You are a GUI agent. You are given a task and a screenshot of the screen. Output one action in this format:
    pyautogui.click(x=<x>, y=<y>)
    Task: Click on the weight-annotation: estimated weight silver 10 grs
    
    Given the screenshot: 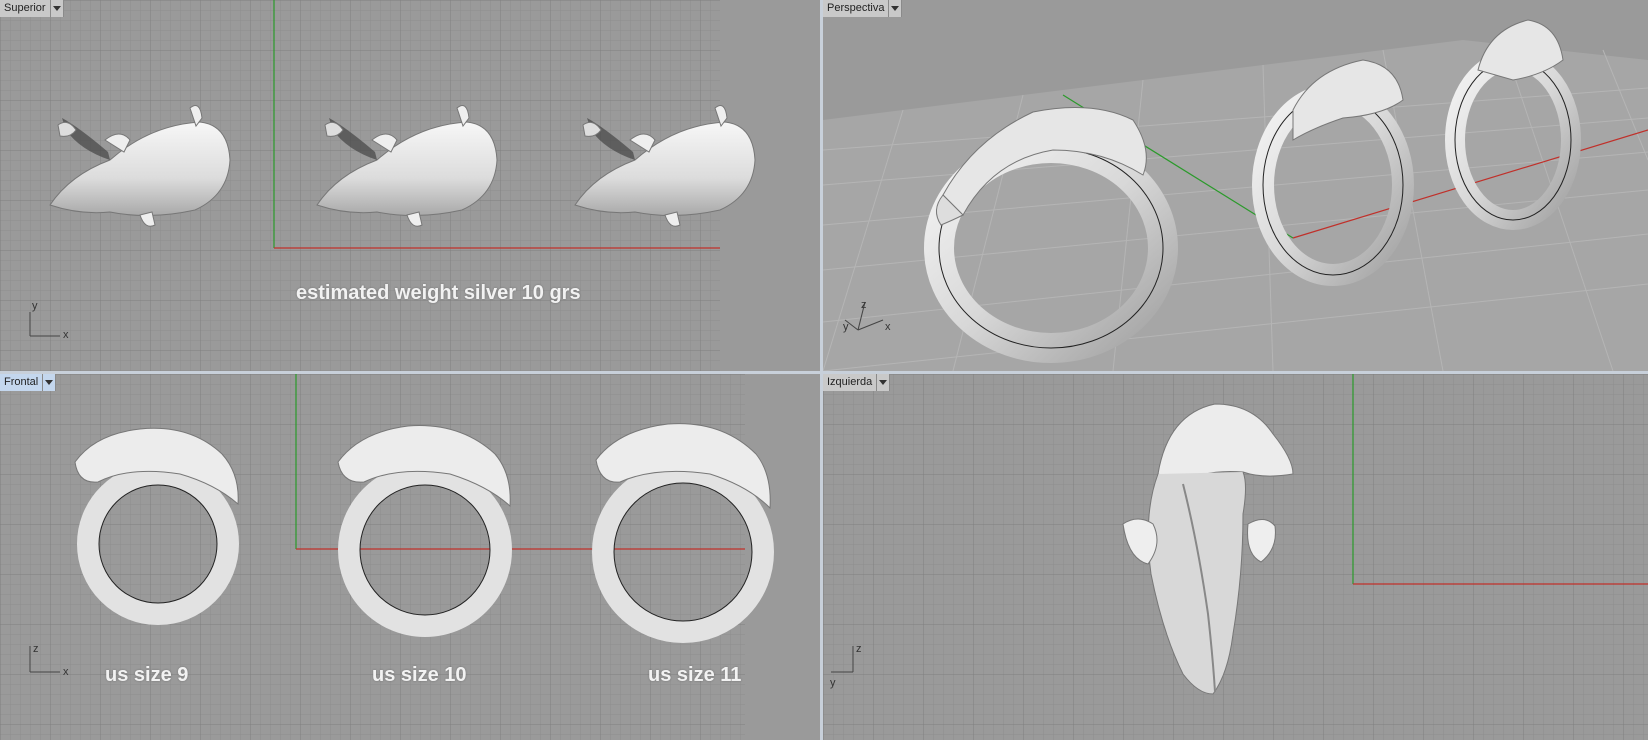 What is the action you would take?
    pyautogui.click(x=438, y=293)
    